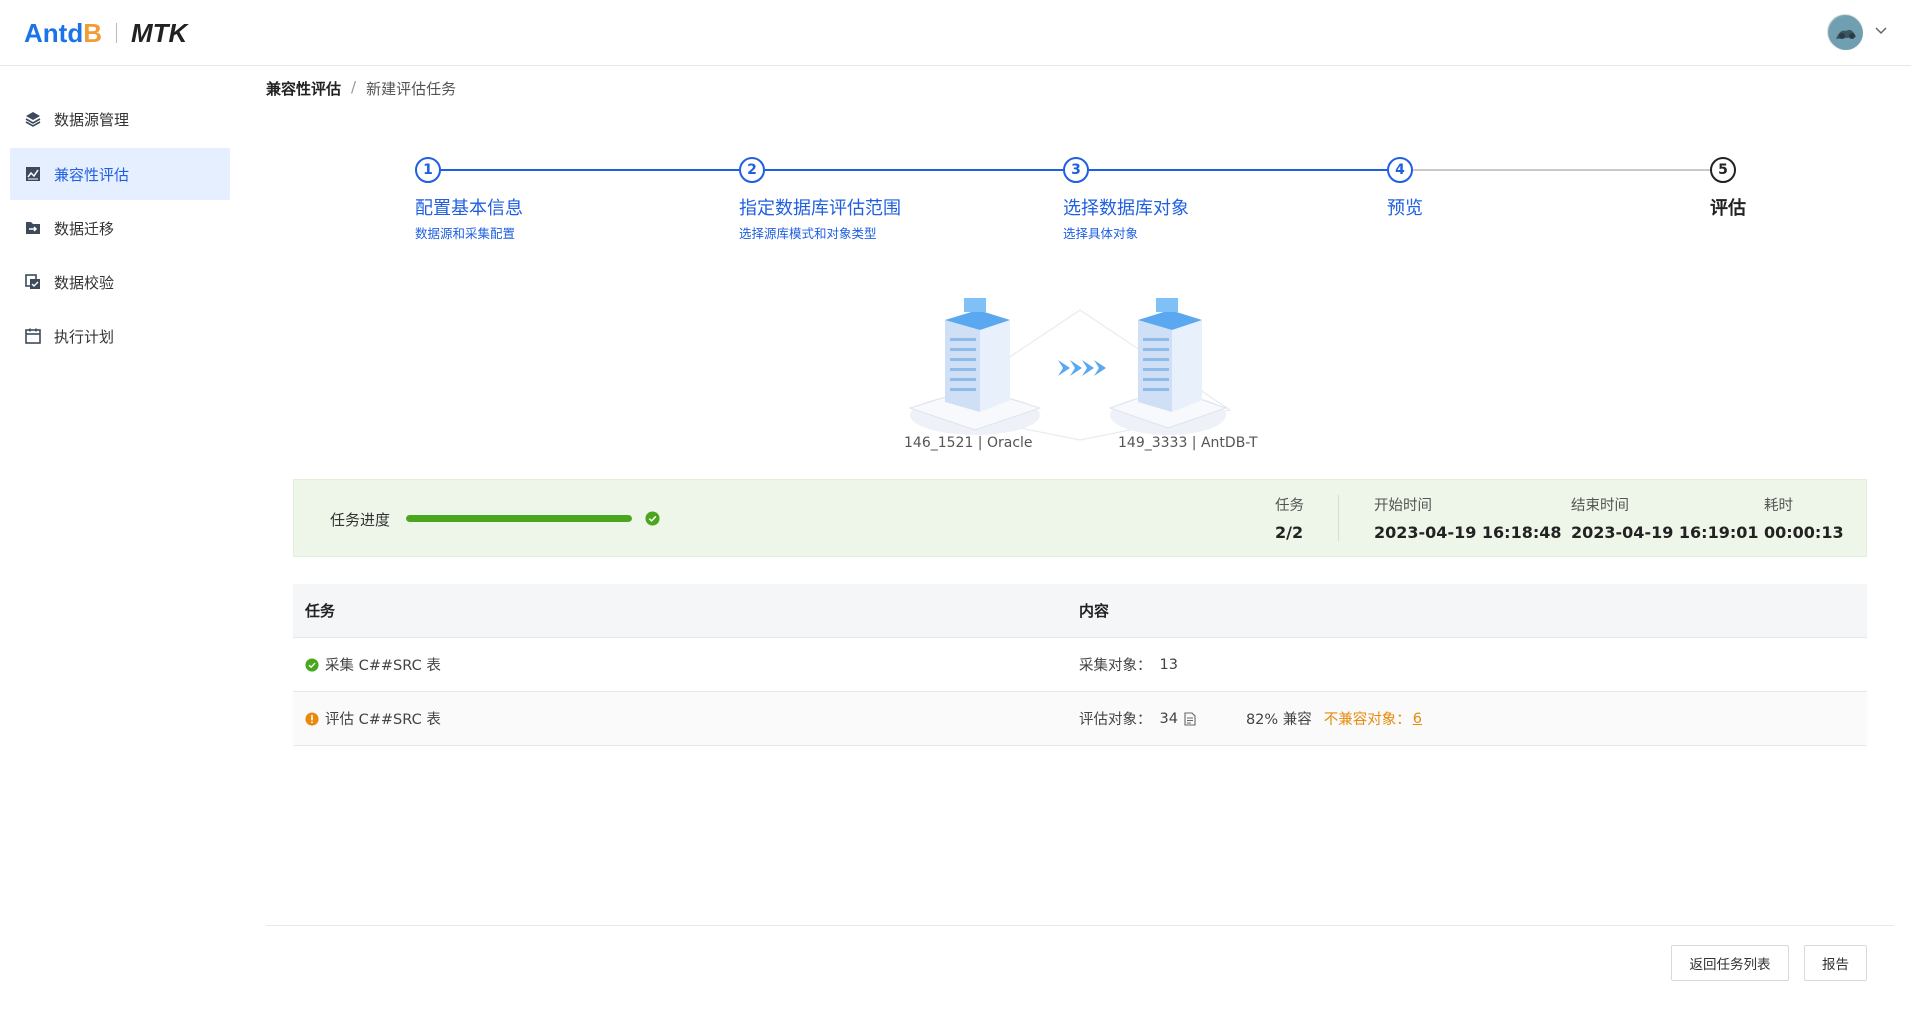 The image size is (1911, 1017). I want to click on sidebar-item-datasource: 数据源管理, so click(120, 119).